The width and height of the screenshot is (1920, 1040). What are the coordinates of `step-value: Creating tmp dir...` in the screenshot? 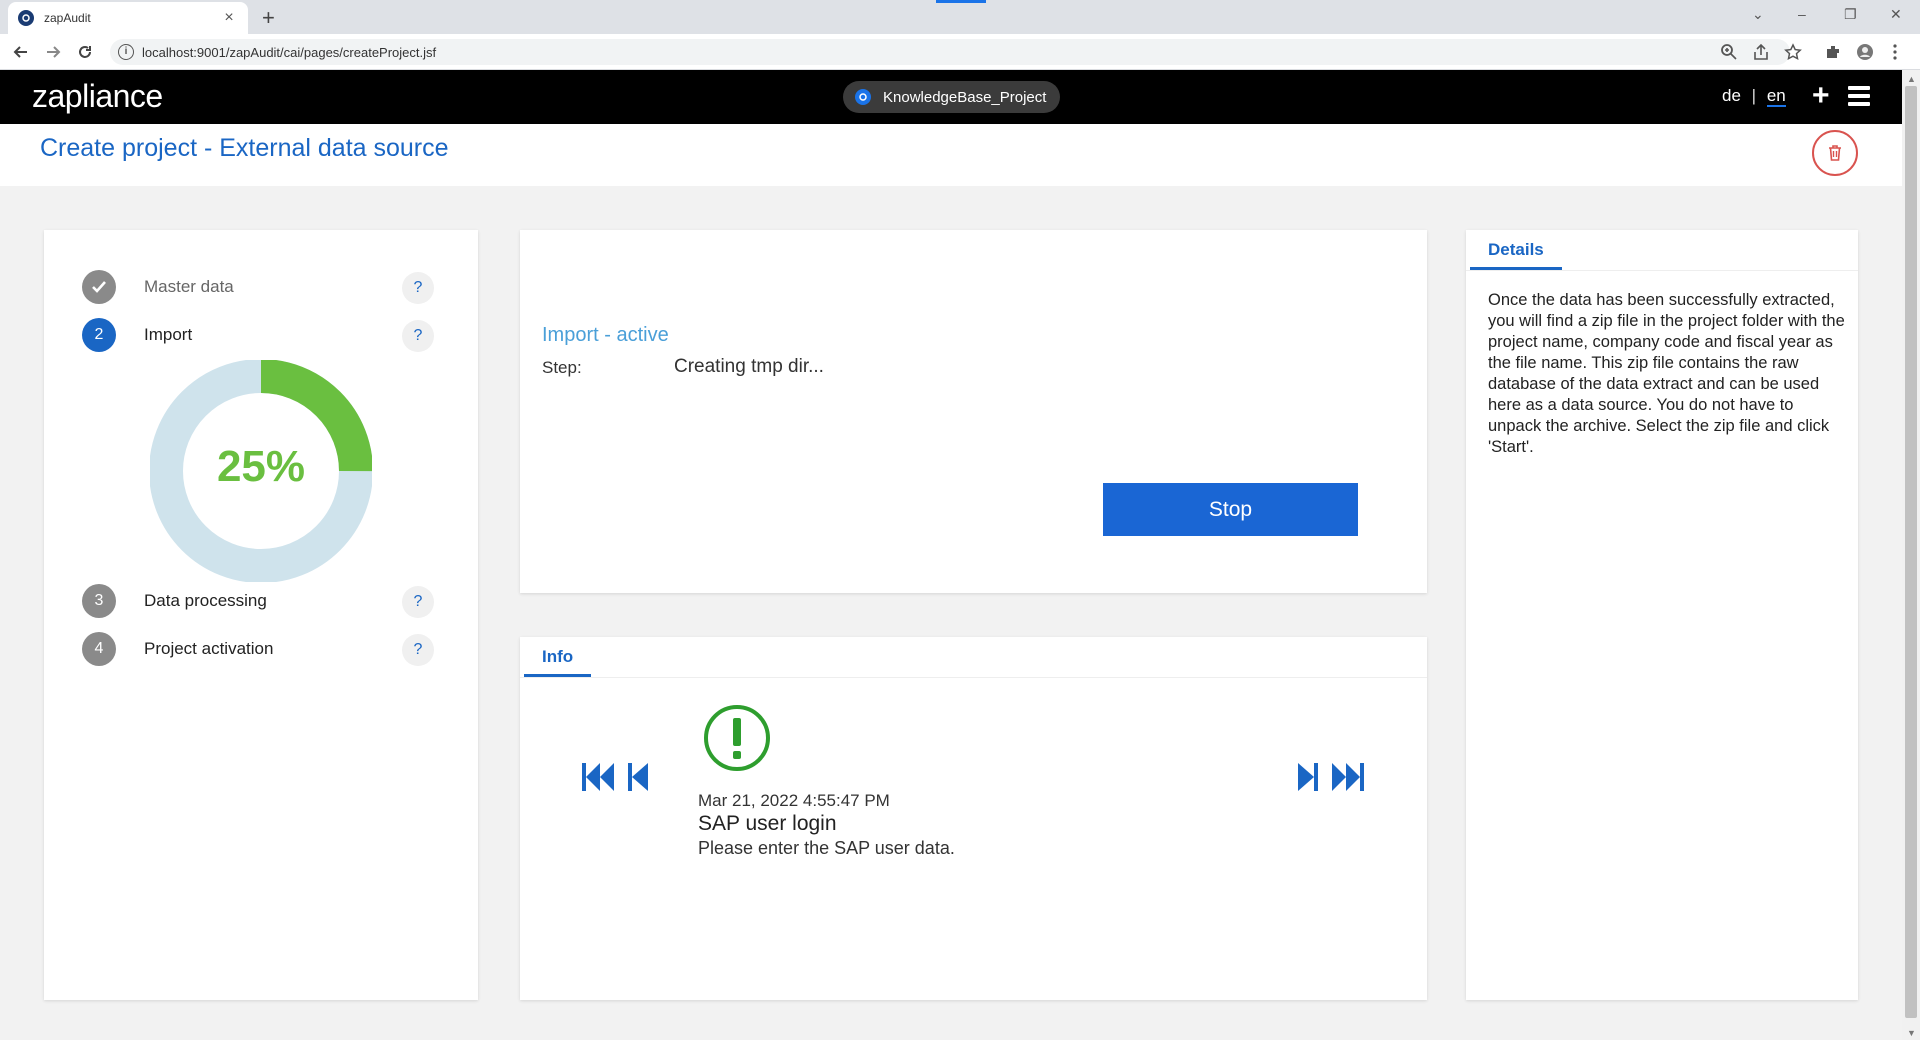 It's located at (749, 366).